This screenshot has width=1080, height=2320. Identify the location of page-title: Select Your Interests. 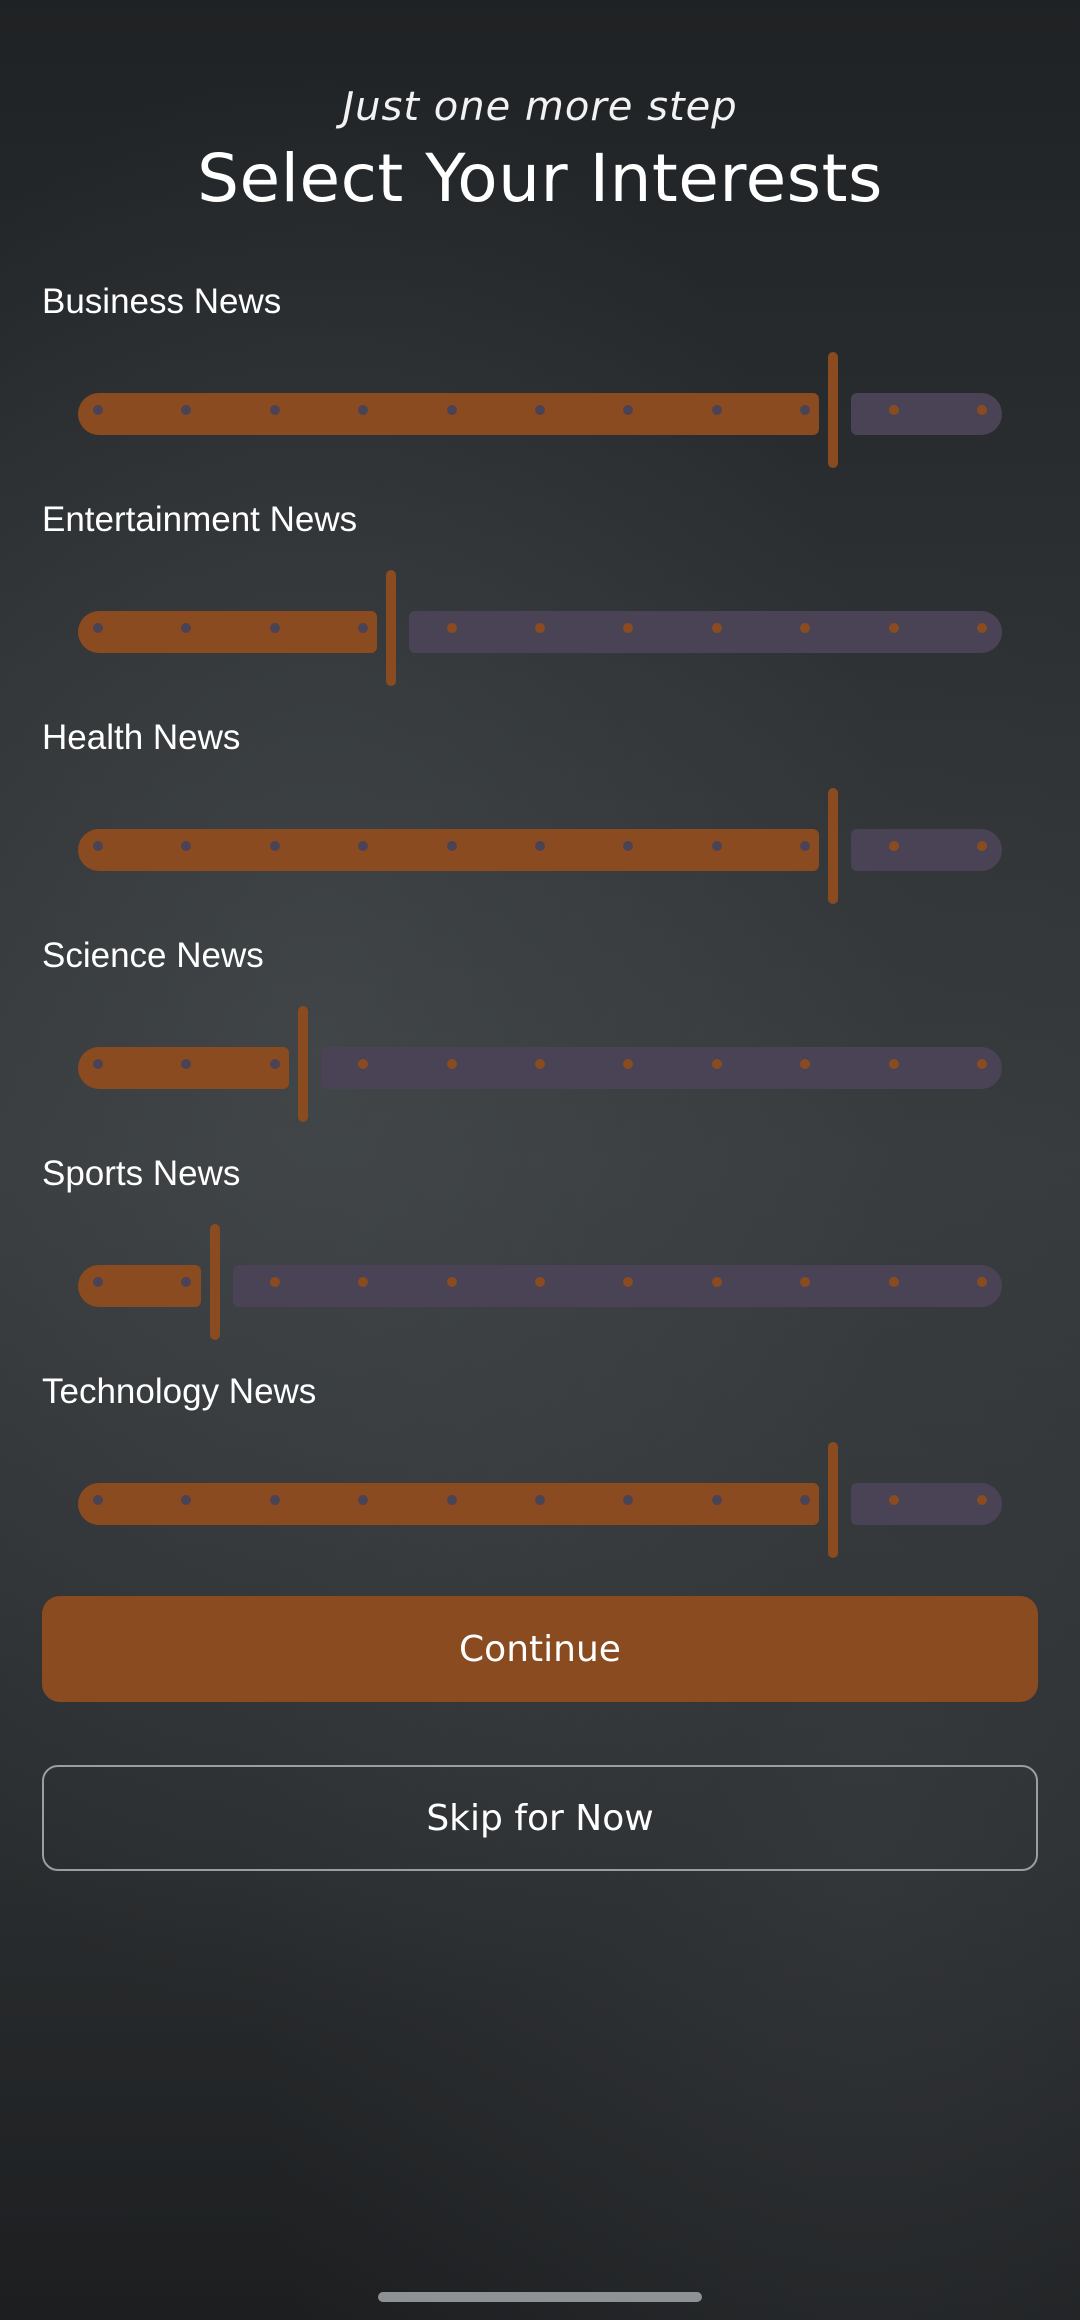
(540, 178).